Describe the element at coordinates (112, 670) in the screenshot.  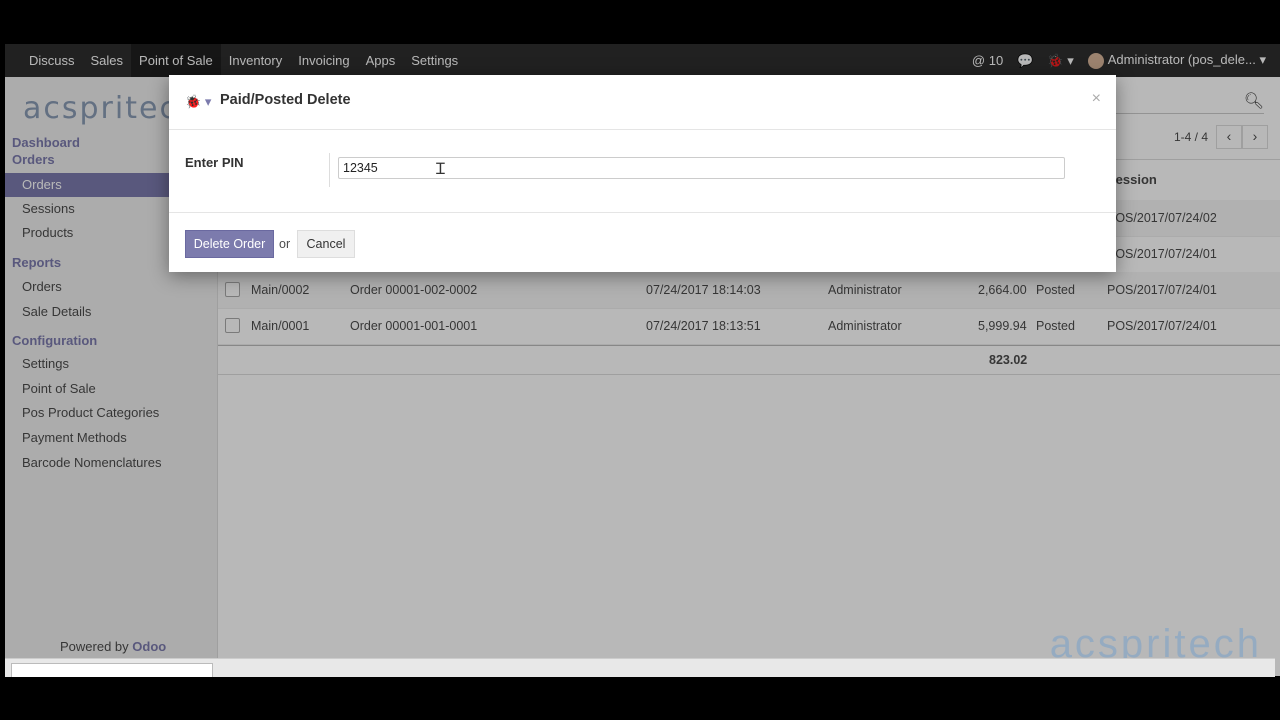
I see `find-input` at that location.